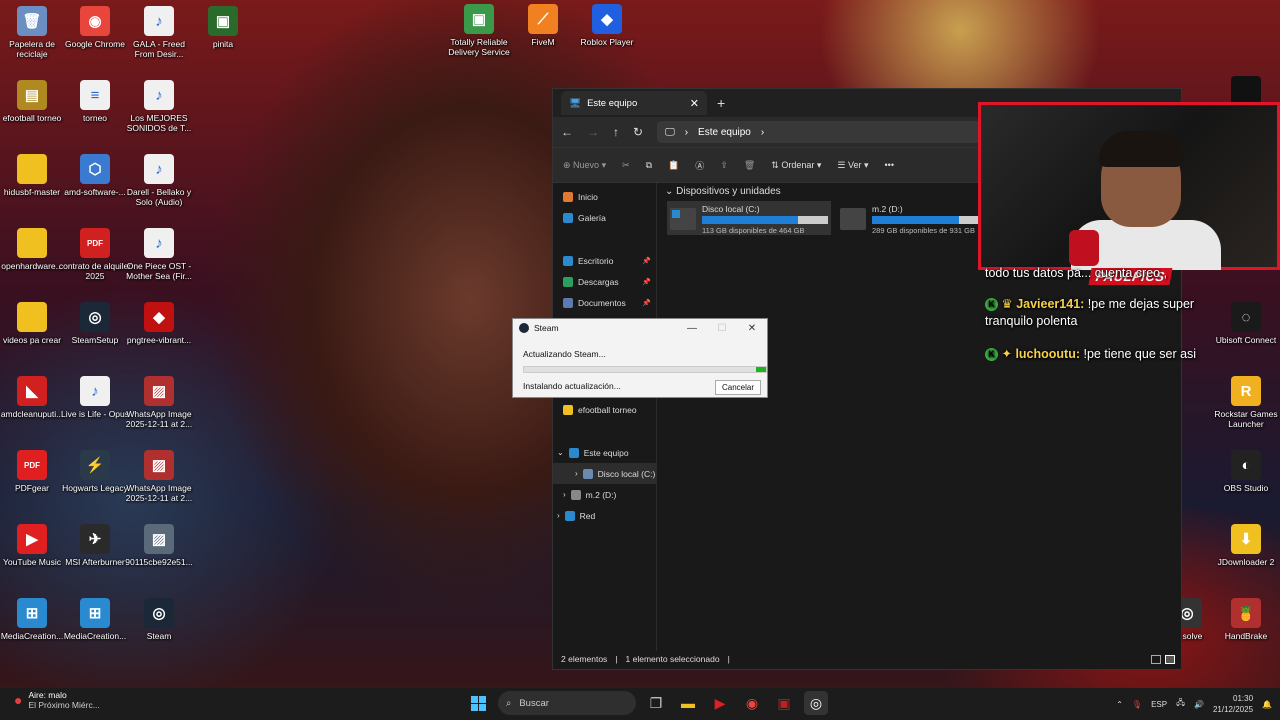 The height and width of the screenshot is (720, 1280). What do you see at coordinates (95, 21) in the screenshot?
I see `chrome-icon: ◉` at bounding box center [95, 21].